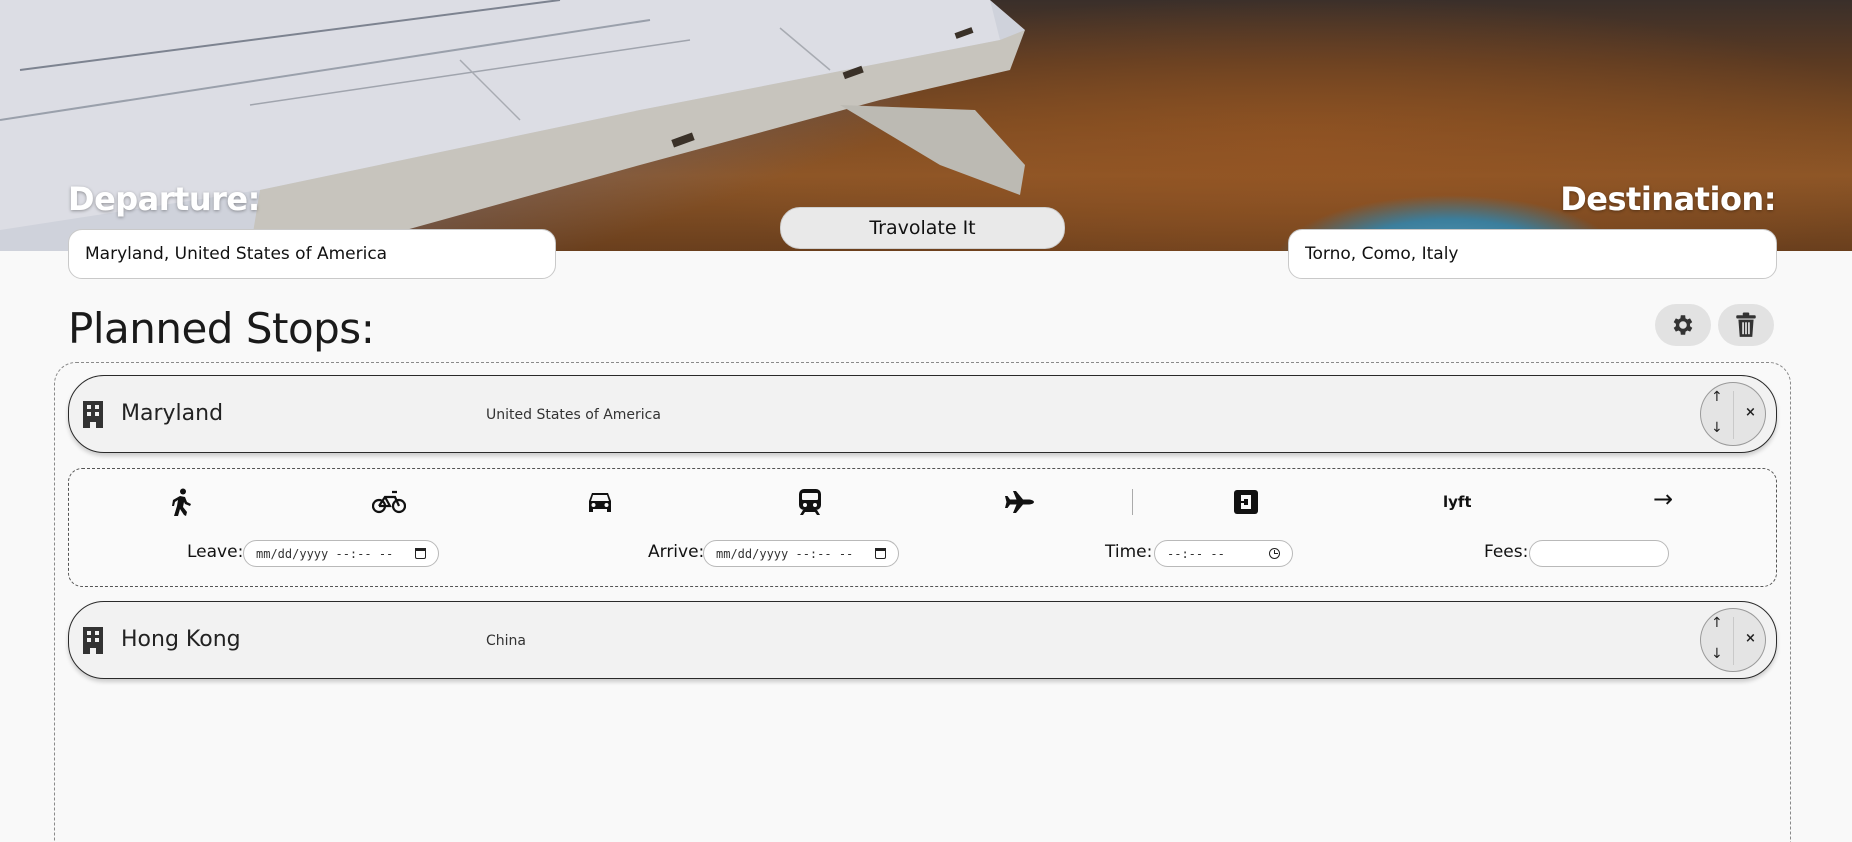 The height and width of the screenshot is (842, 1852). I want to click on walk-mode-button, so click(182, 502).